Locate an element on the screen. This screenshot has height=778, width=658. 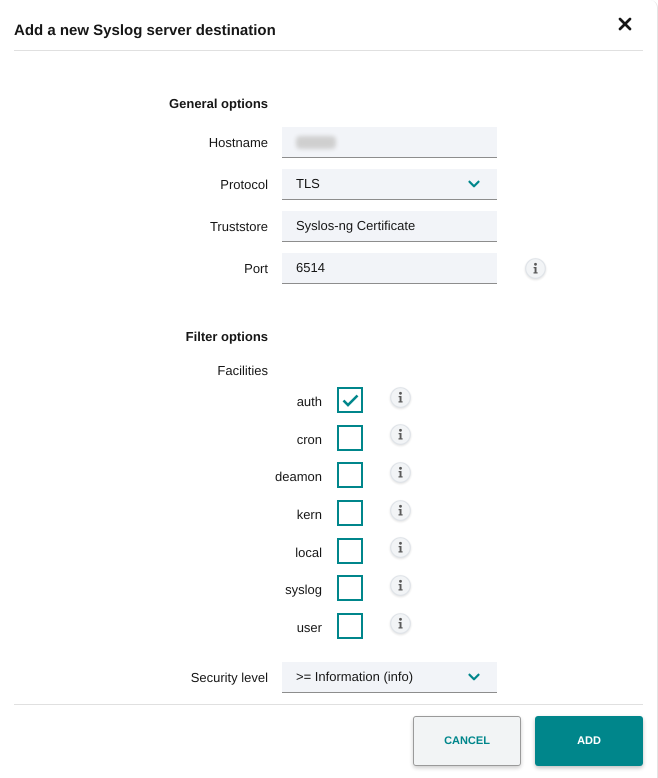
checkbox-label: cron is located at coordinates (309, 439).